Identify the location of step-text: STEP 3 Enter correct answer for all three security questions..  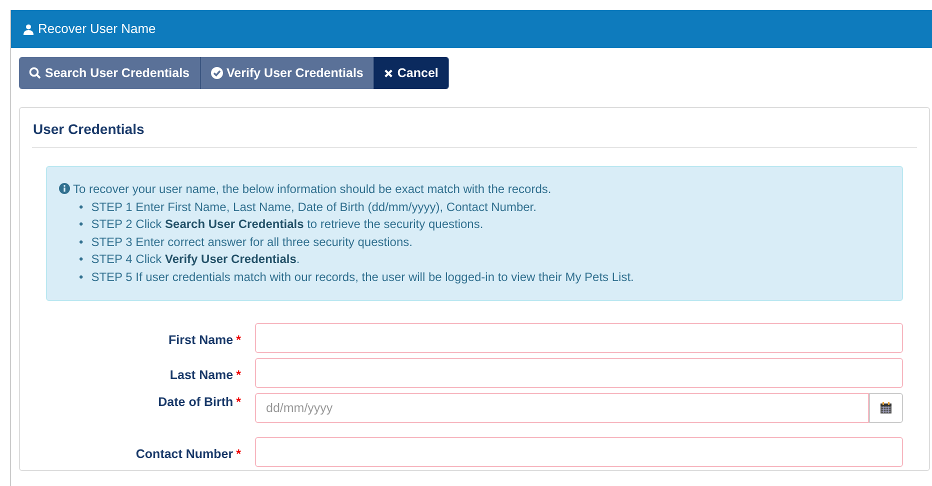
(251, 242).